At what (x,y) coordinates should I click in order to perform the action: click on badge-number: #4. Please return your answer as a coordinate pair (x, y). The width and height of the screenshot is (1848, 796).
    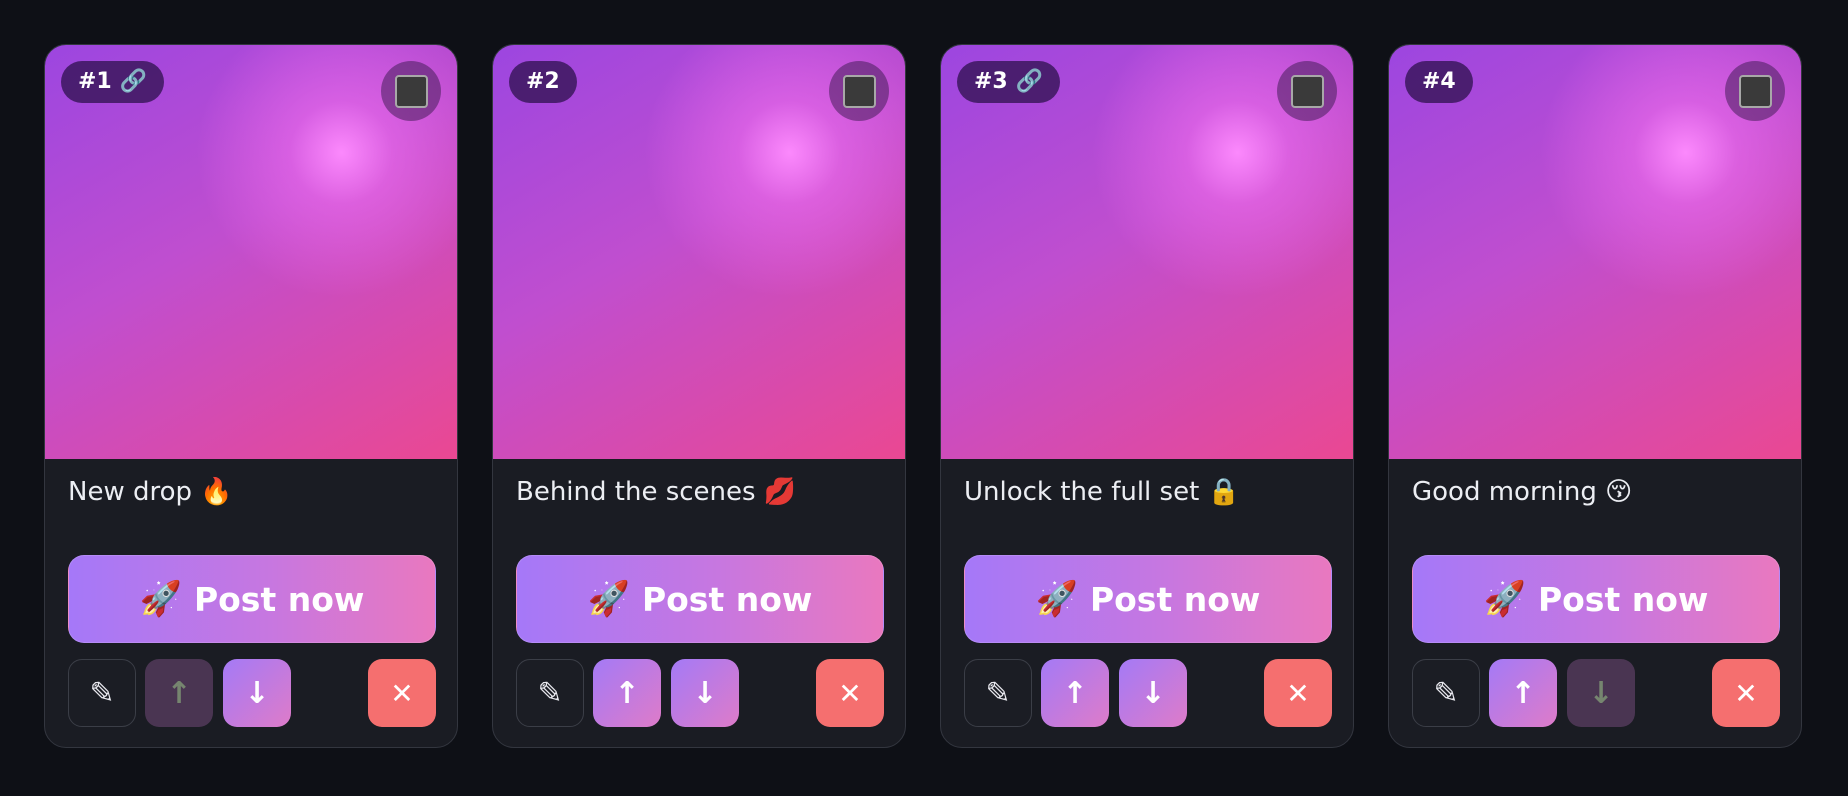
    Looking at the image, I should click on (1439, 81).